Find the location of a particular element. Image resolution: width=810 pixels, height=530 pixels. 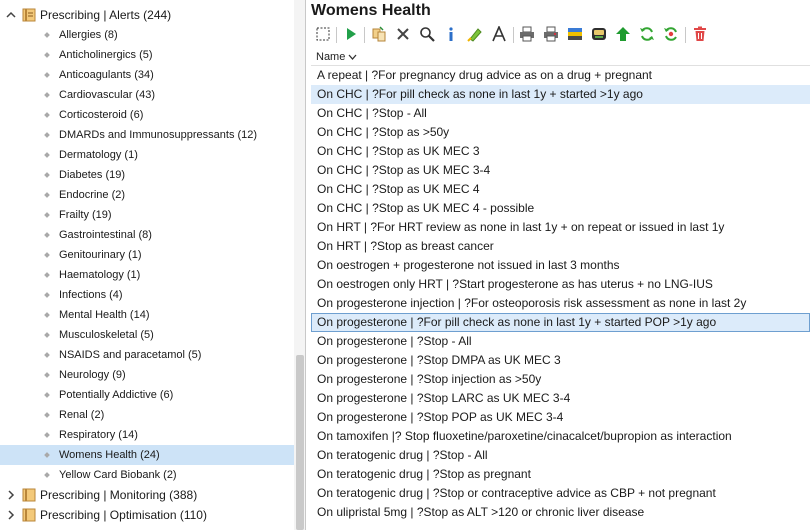

tree-scrollbar-thumb is located at coordinates (300, 442).